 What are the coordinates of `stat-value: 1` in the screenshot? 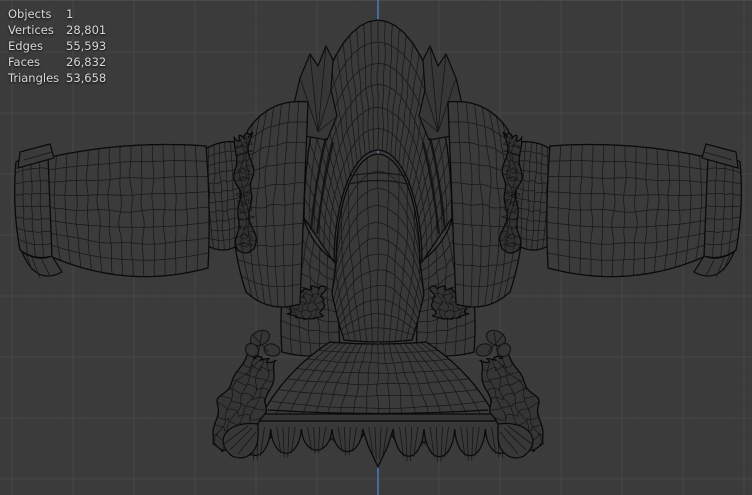 It's located at (70, 14).